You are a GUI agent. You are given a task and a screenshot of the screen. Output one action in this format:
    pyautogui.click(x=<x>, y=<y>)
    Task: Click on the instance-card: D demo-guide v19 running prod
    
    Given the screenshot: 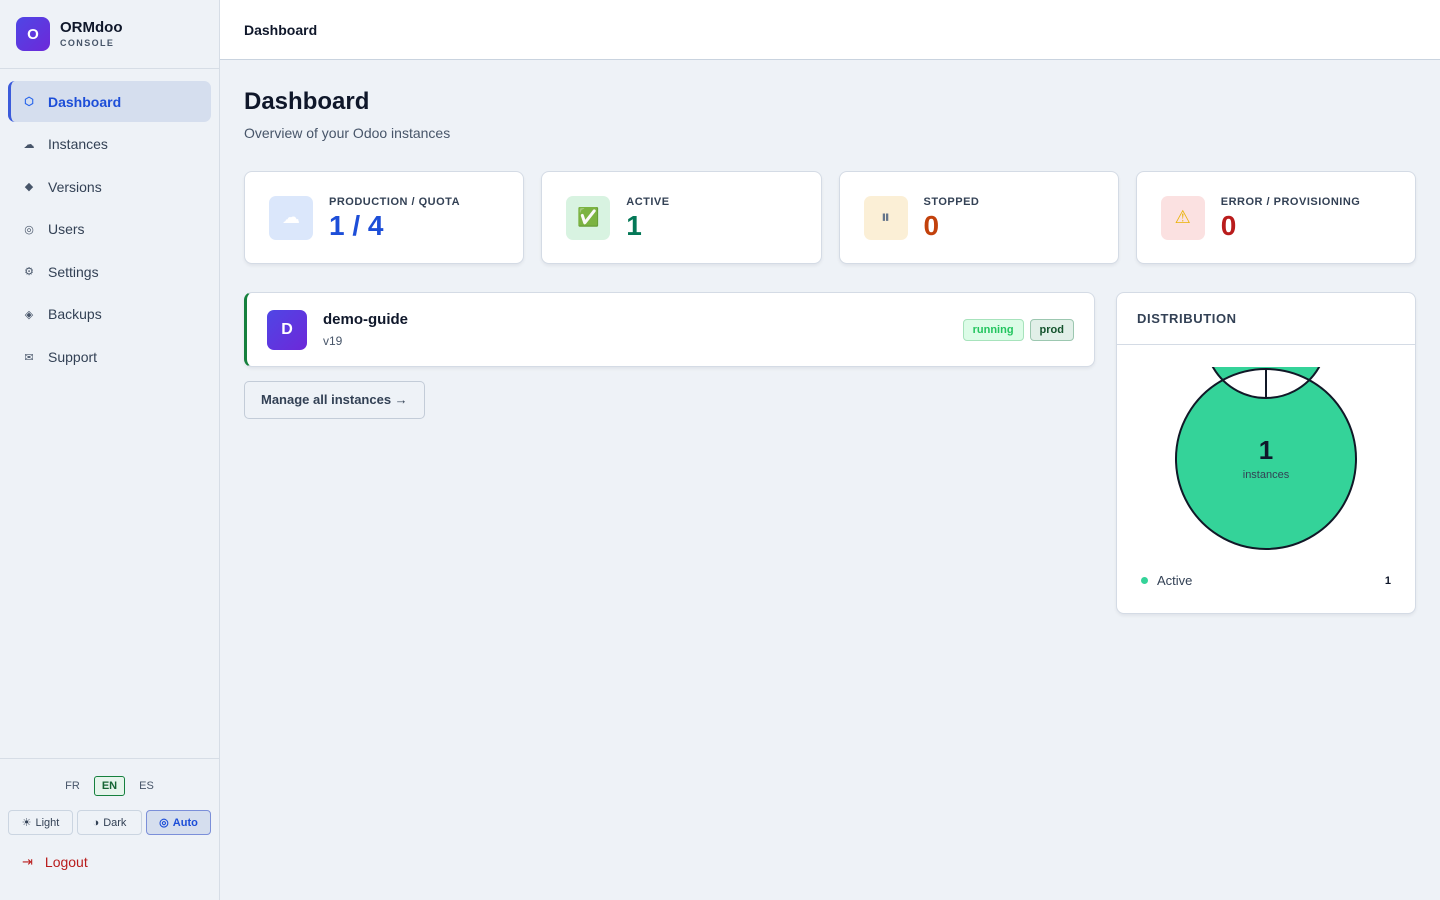 What is the action you would take?
    pyautogui.click(x=669, y=329)
    